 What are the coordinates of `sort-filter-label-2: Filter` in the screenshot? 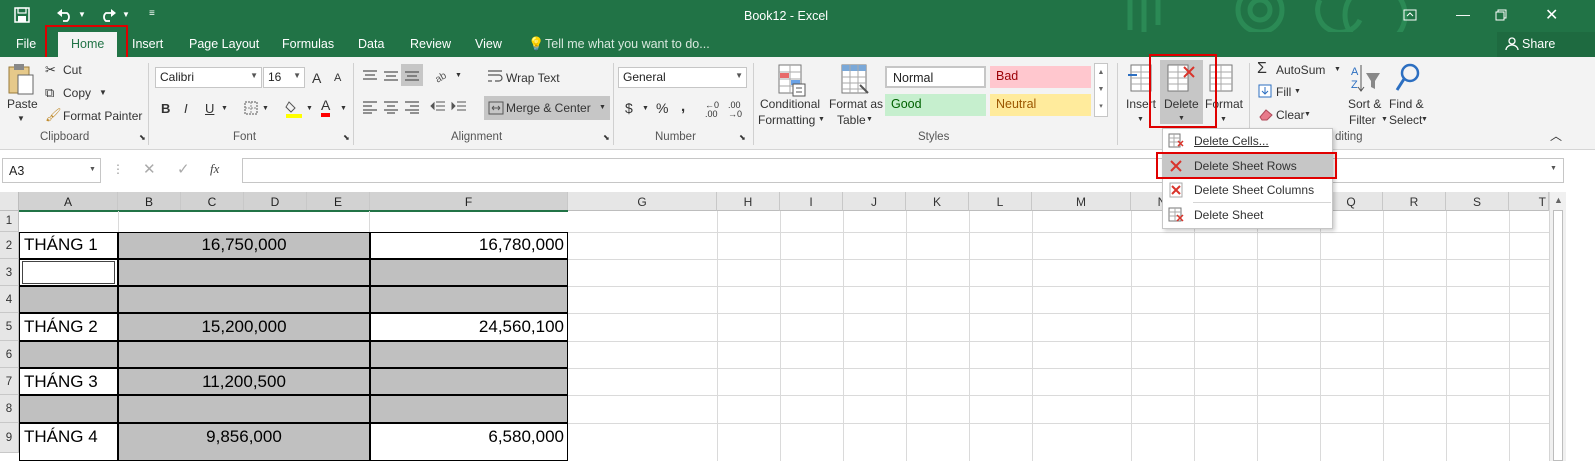 It's located at (1362, 120).